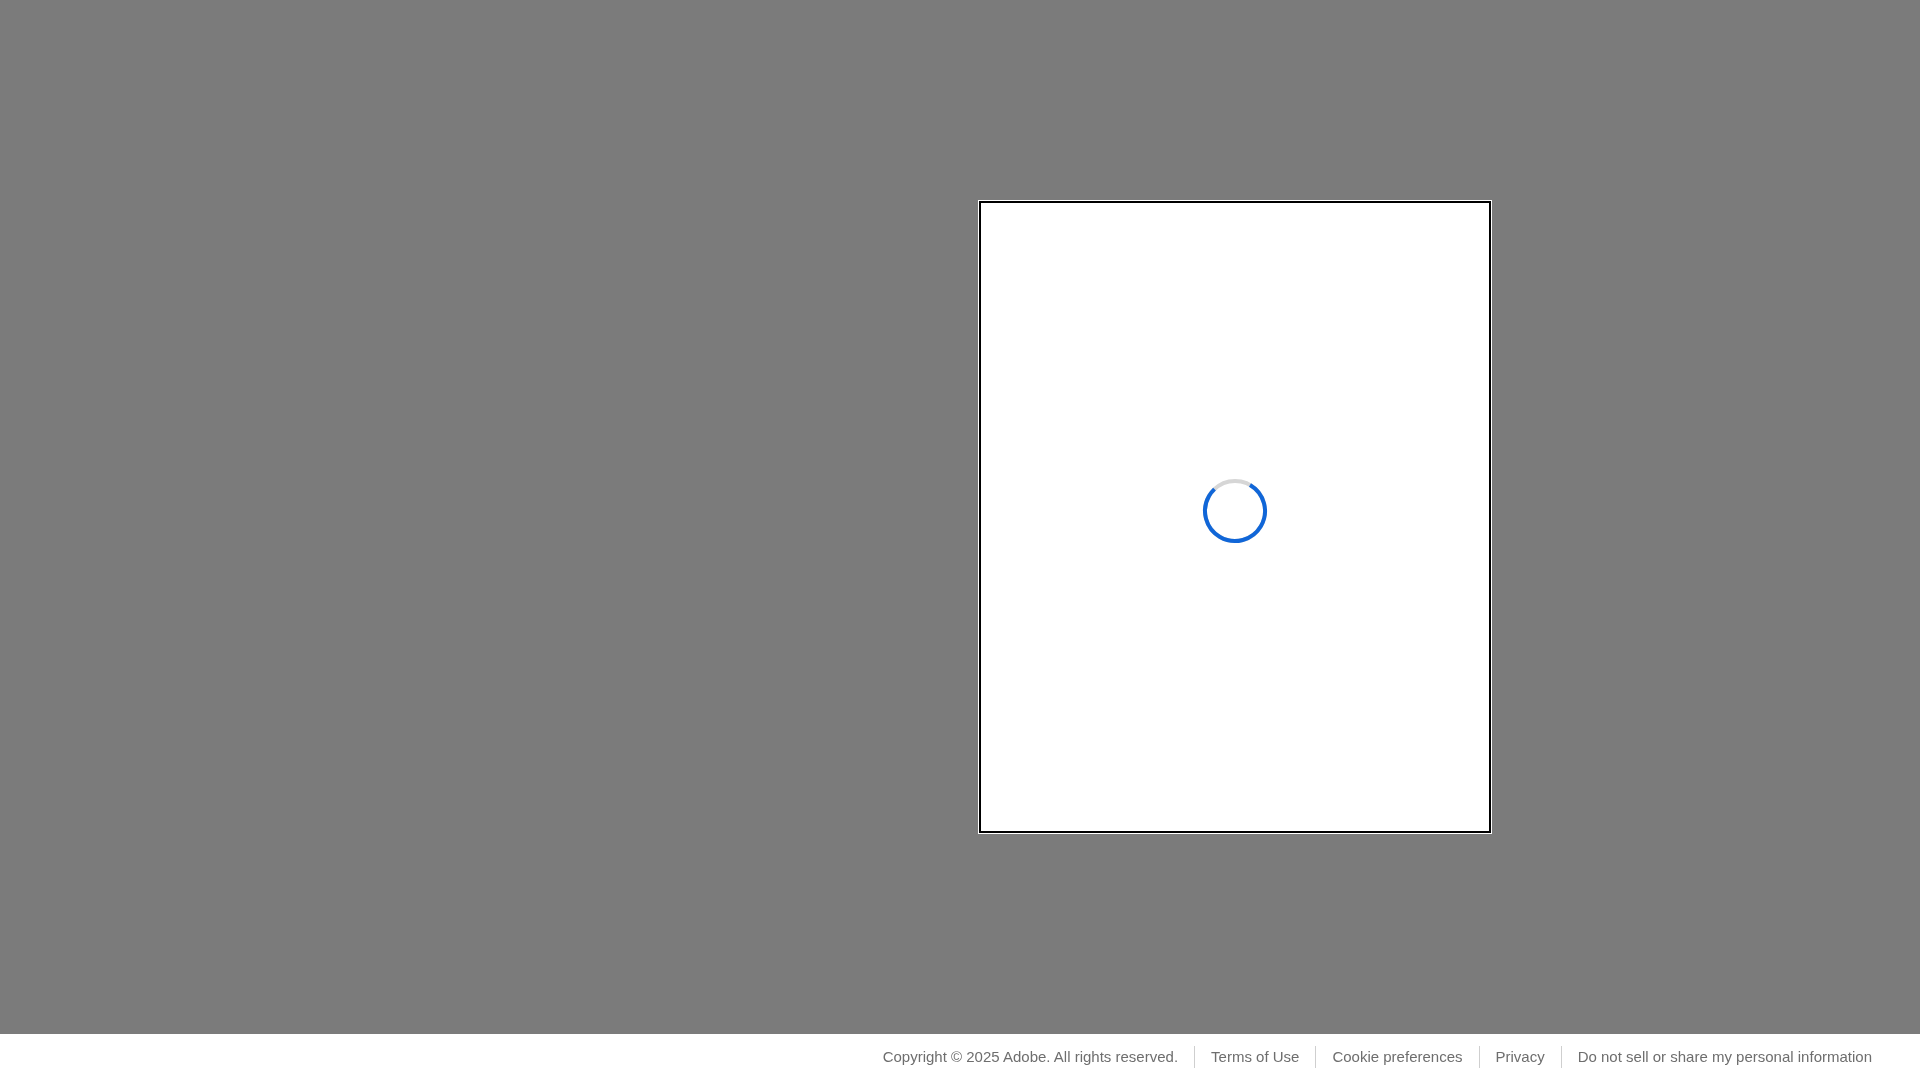 This screenshot has width=1920, height=1080. Describe the element at coordinates (1724, 1057) in the screenshot. I see `footer-link: Do not sell or share my personal information` at that location.